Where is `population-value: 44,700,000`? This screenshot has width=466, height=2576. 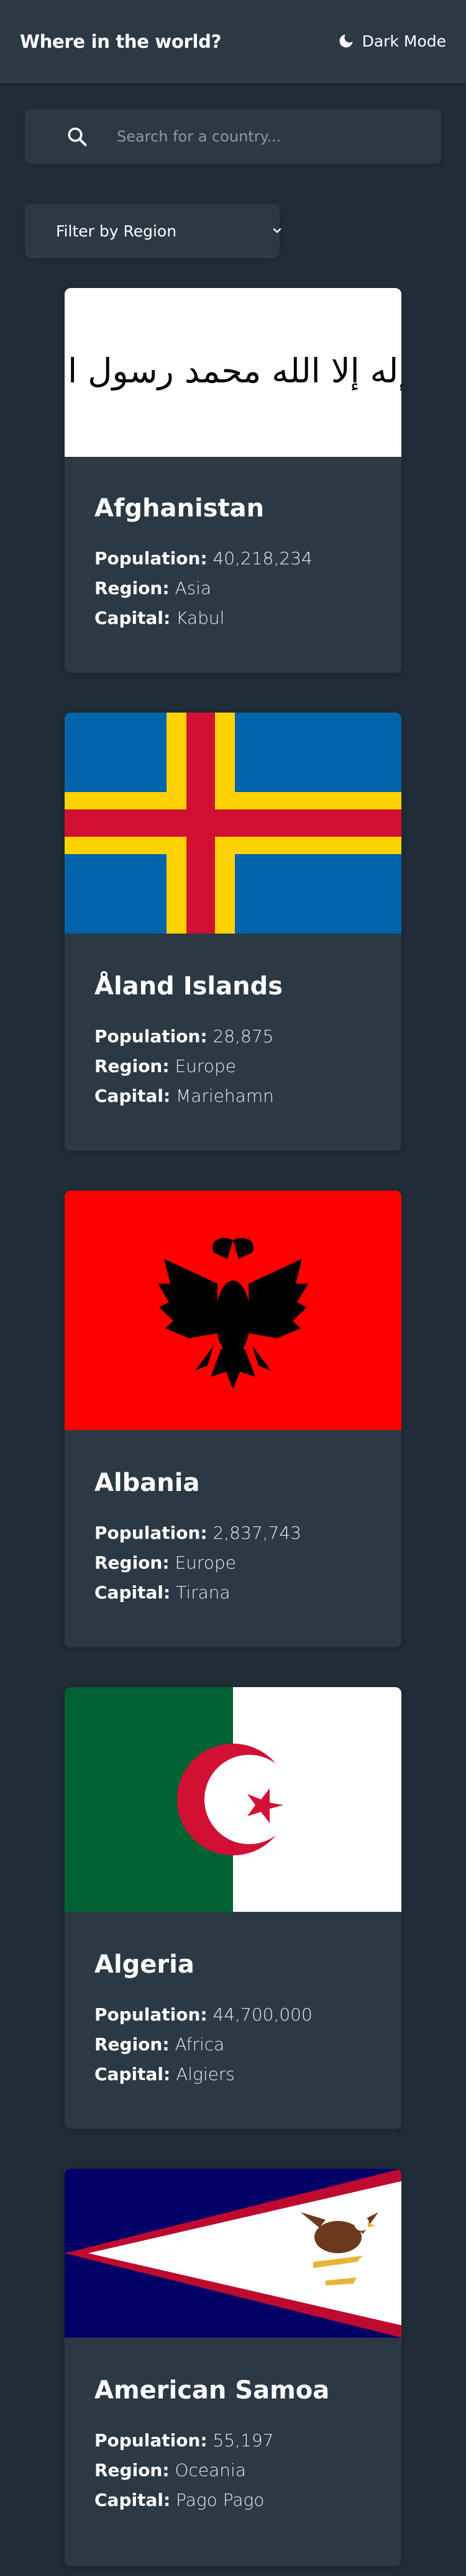
population-value: 44,700,000 is located at coordinates (262, 2014).